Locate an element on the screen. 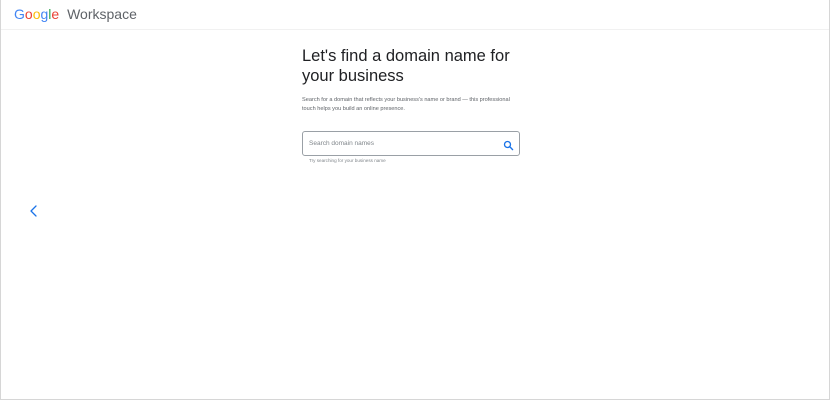 The image size is (830, 400). search-icon is located at coordinates (508, 144).